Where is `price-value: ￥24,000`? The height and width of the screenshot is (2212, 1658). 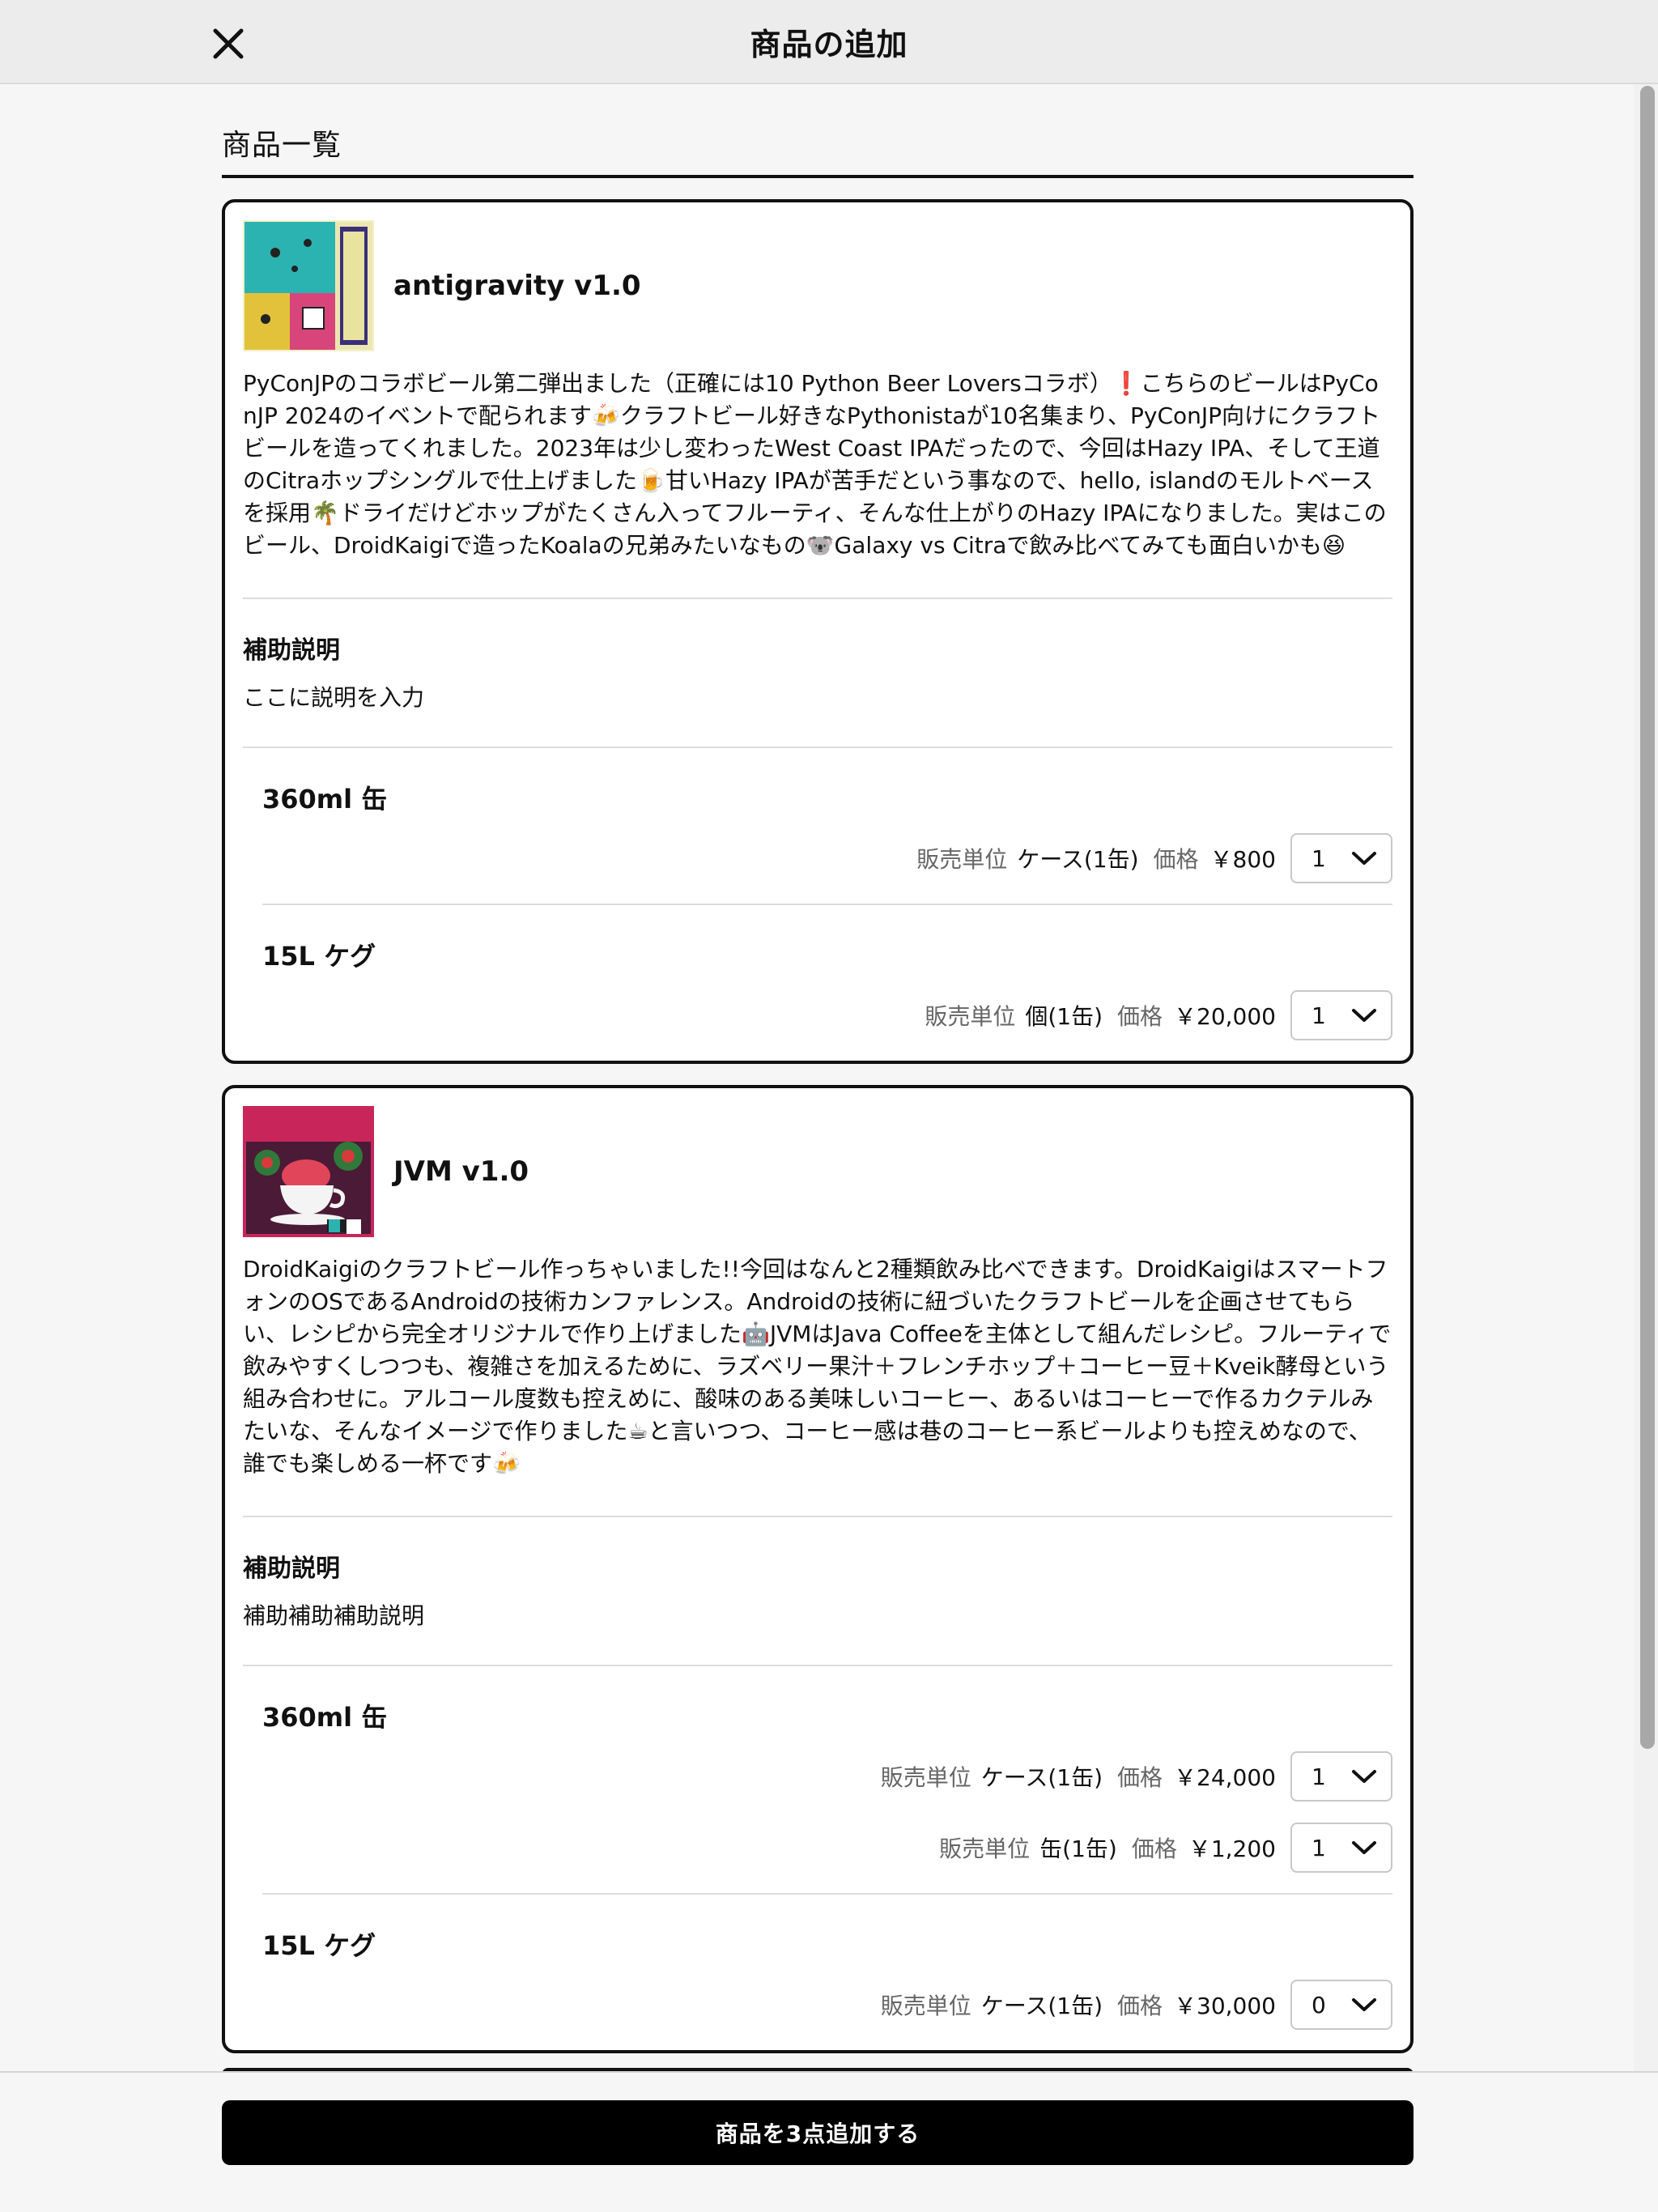 price-value: ￥24,000 is located at coordinates (1225, 1778).